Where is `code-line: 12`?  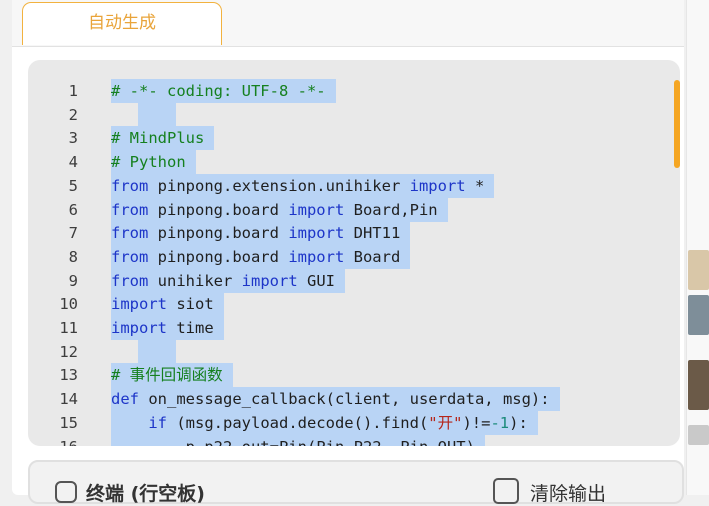 code-line: 12 is located at coordinates (348, 351).